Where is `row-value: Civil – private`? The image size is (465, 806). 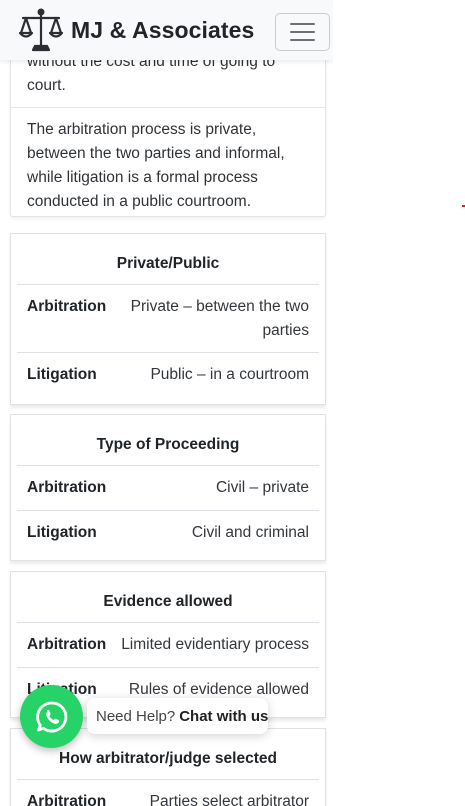 row-value: Civil – private is located at coordinates (262, 487).